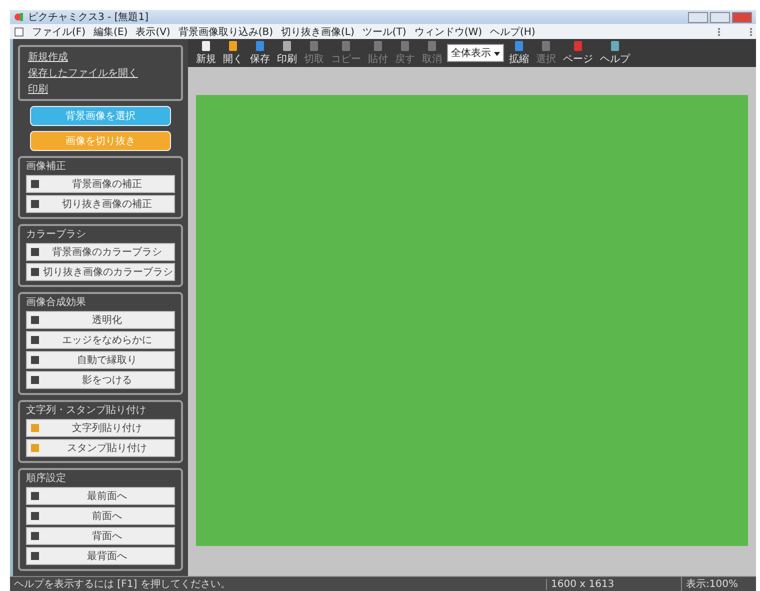 This screenshot has width=760, height=591. What do you see at coordinates (100, 252) in the screenshot?
I see `tool-button: 背景画像のカラーブラシ` at bounding box center [100, 252].